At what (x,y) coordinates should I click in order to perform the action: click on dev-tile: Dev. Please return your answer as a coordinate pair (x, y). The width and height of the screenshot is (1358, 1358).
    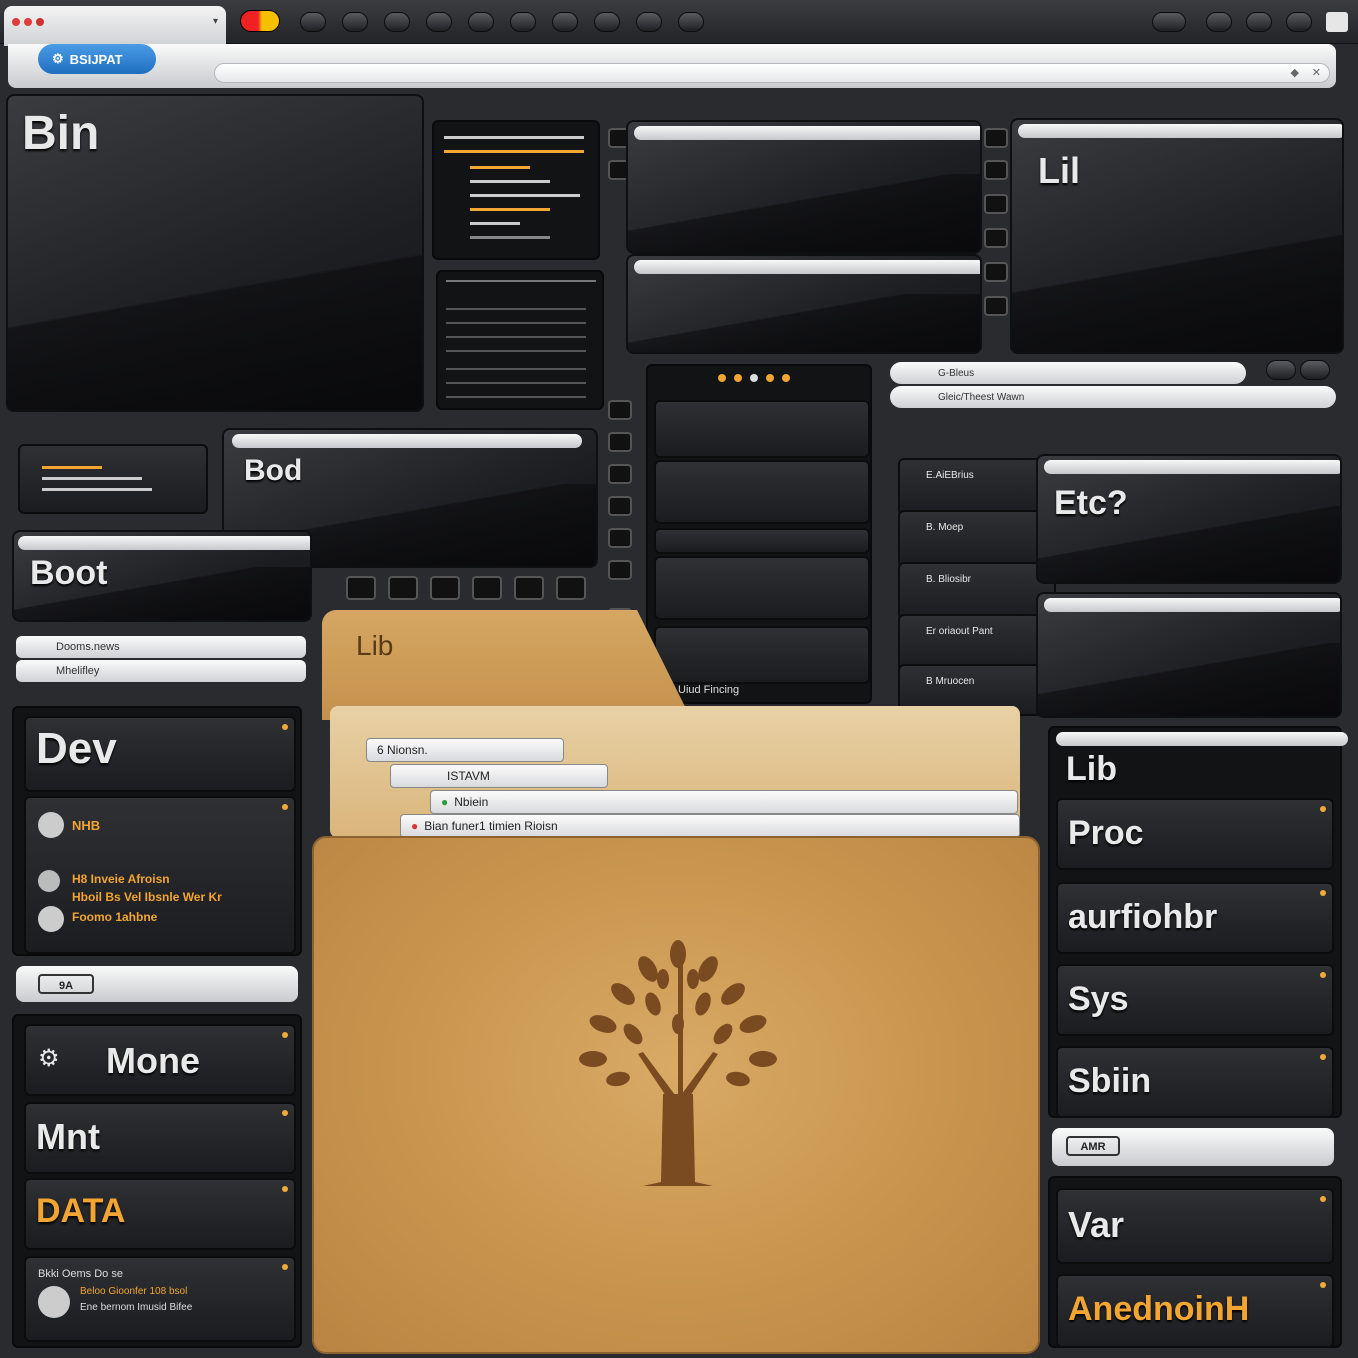
    Looking at the image, I should click on (160, 754).